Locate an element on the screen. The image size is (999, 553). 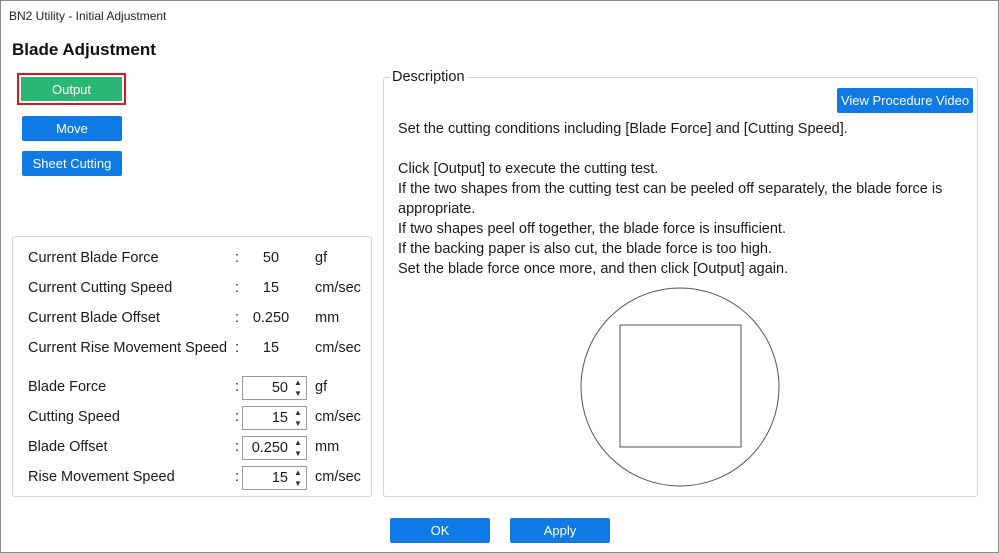
rise-speed-unit: cm/sec is located at coordinates (338, 477).